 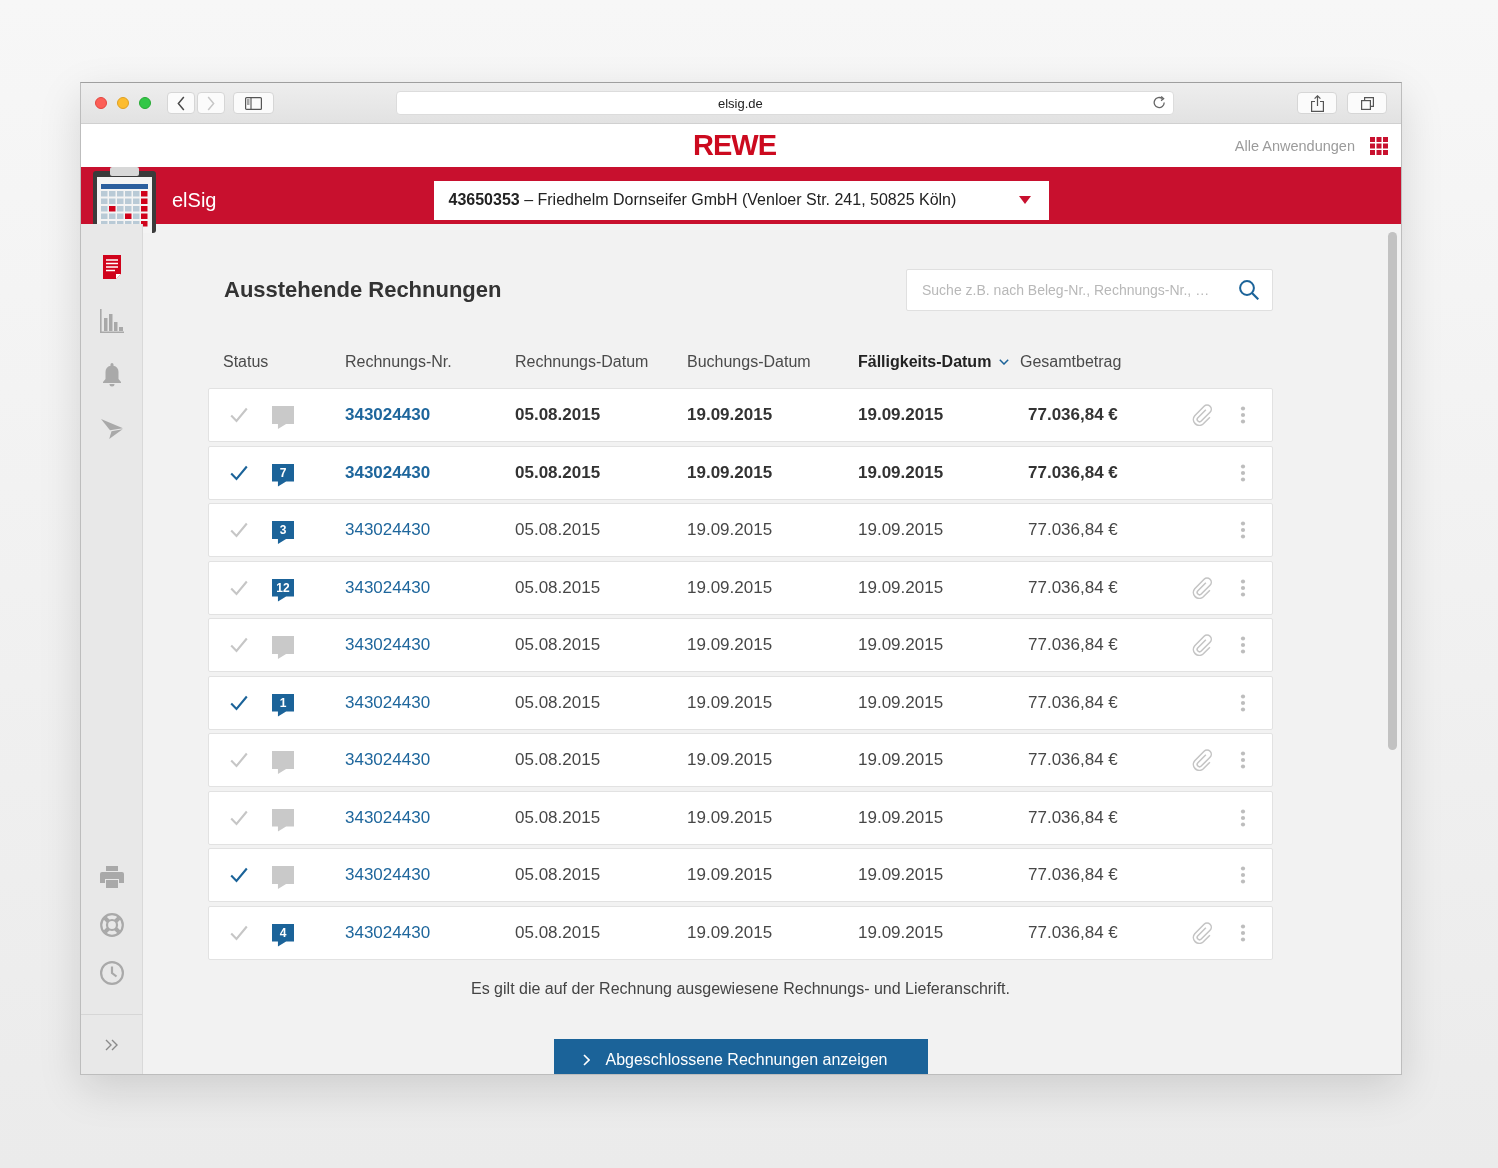 What do you see at coordinates (111, 429) in the screenshot?
I see `paper-plane-icon` at bounding box center [111, 429].